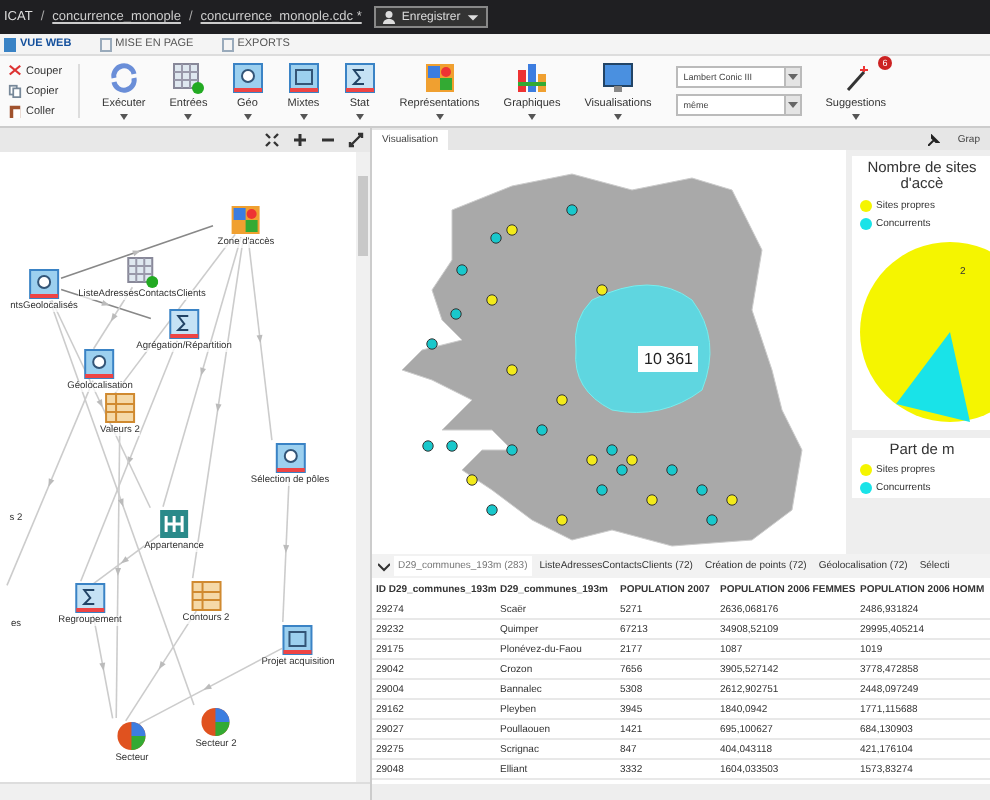  I want to click on area-value-label: 10 361, so click(668, 359).